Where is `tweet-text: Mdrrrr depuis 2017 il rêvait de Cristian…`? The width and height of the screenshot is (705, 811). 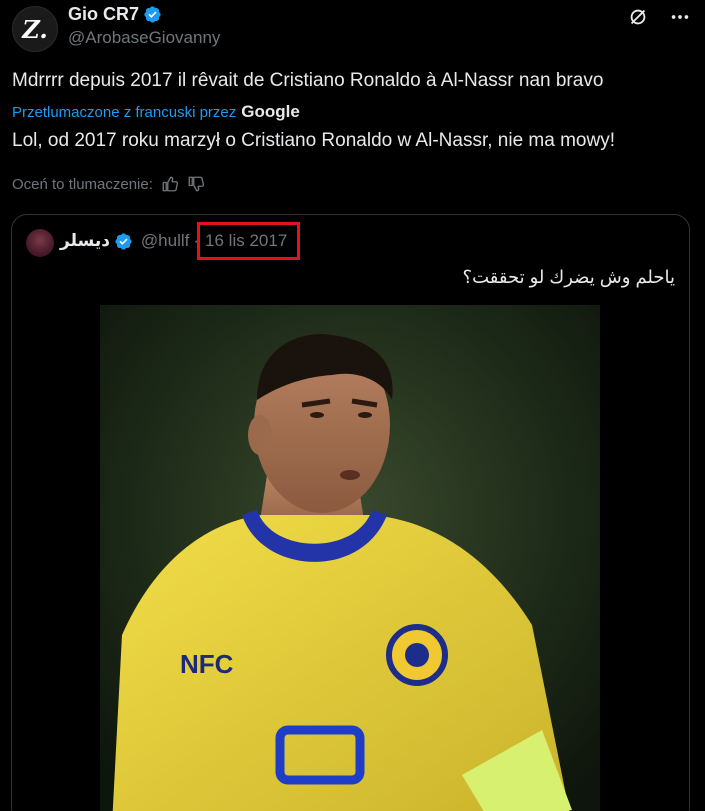
tweet-text: Mdrrrr depuis 2017 il rêvait de Cristian… is located at coordinates (308, 80).